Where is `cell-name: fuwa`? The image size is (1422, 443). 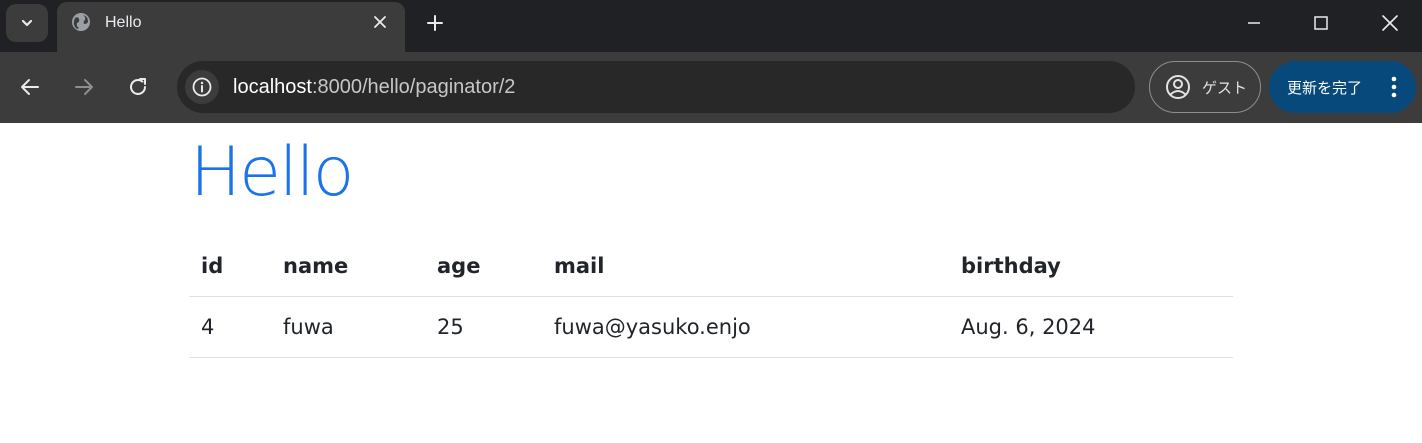
cell-name: fuwa is located at coordinates (348, 327).